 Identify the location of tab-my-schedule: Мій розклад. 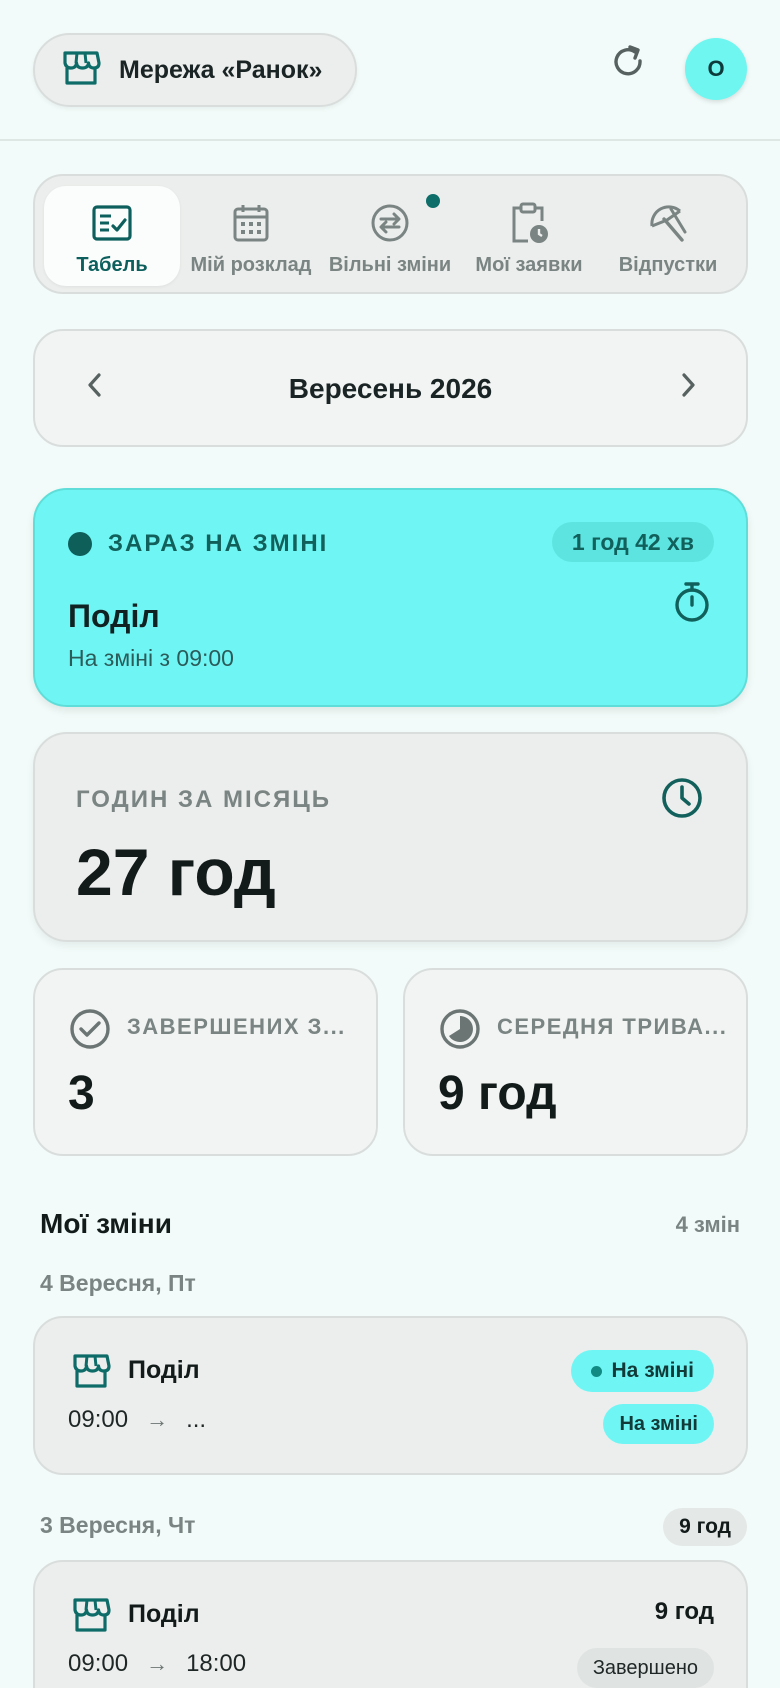
(251, 236).